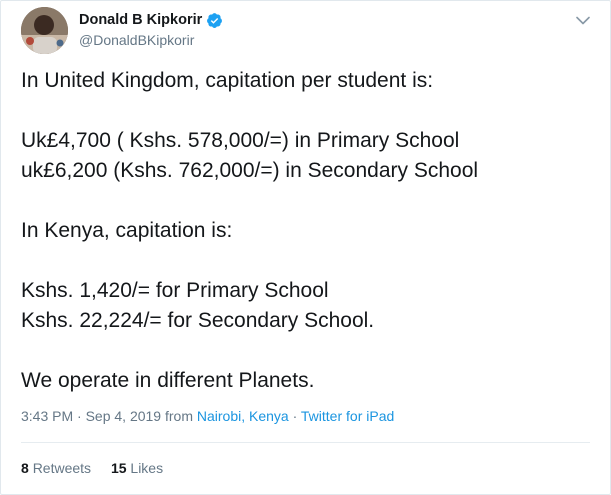 This screenshot has height=495, width=611. Describe the element at coordinates (62, 468) in the screenshot. I see `retweets-label: Retweets` at that location.